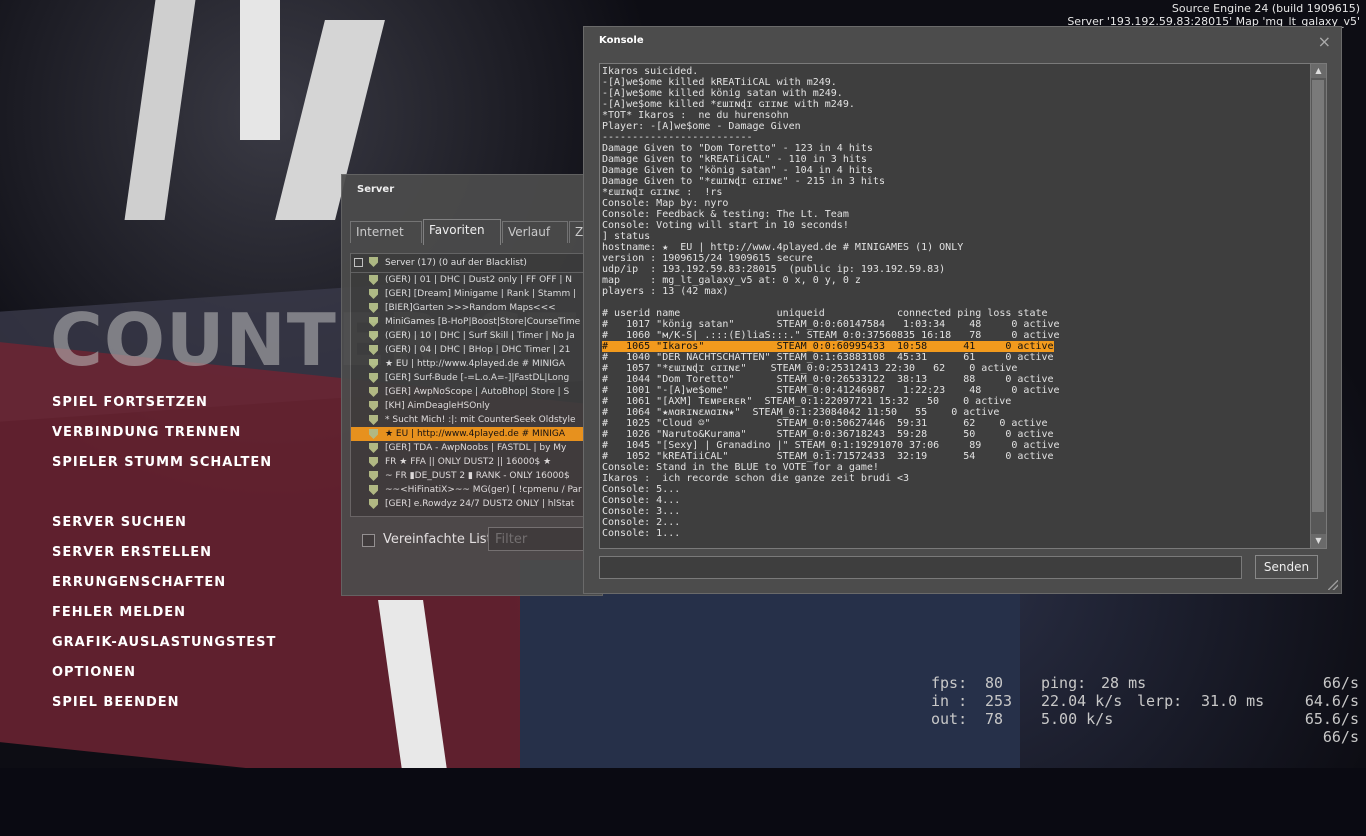 The image size is (1366, 836). I want to click on server-row: FR ★ FFA || ONLY DUST2 || 16000$ ★, so click(473, 462).